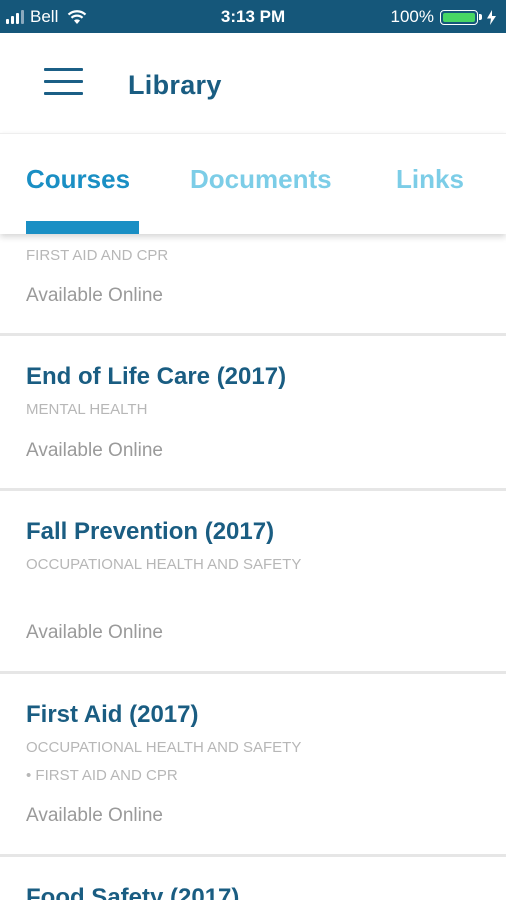 The height and width of the screenshot is (900, 506). Describe the element at coordinates (156, 376) in the screenshot. I see `course-title: End of Life Care (2017)` at that location.